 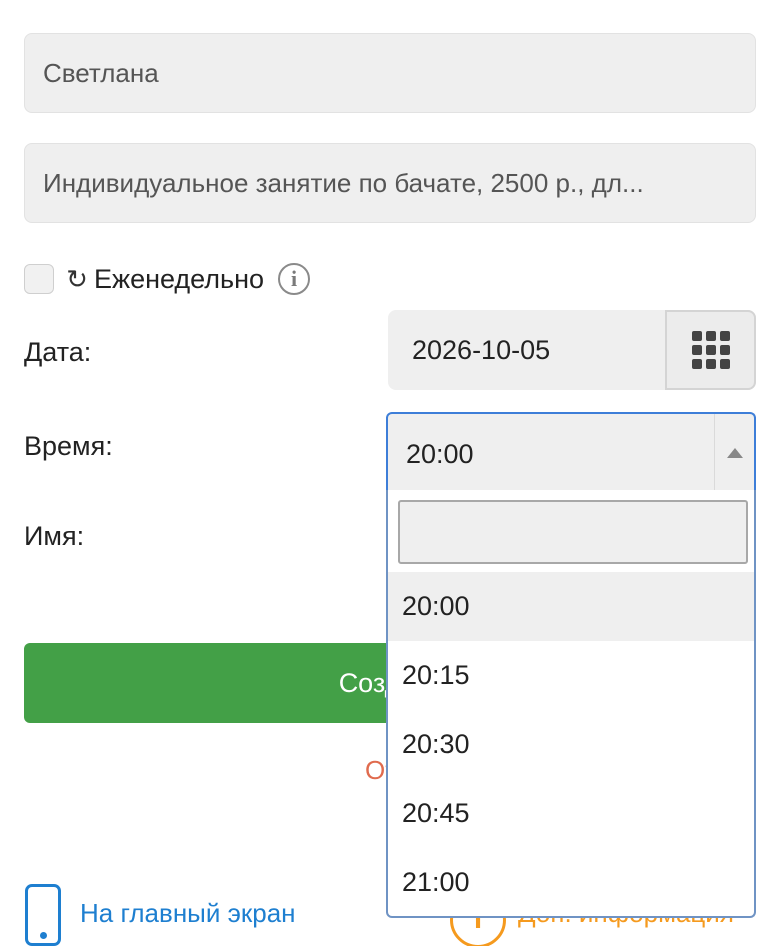 I want to click on home-screen-link: На главный экран, so click(x=188, y=913).